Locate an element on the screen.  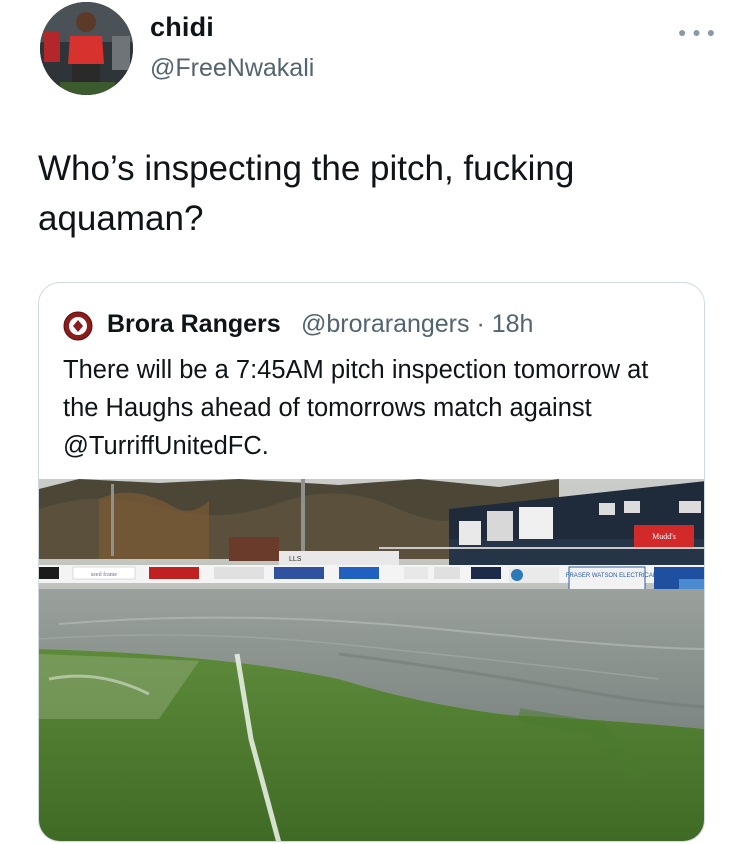
author-display-name: chidi is located at coordinates (182, 27).